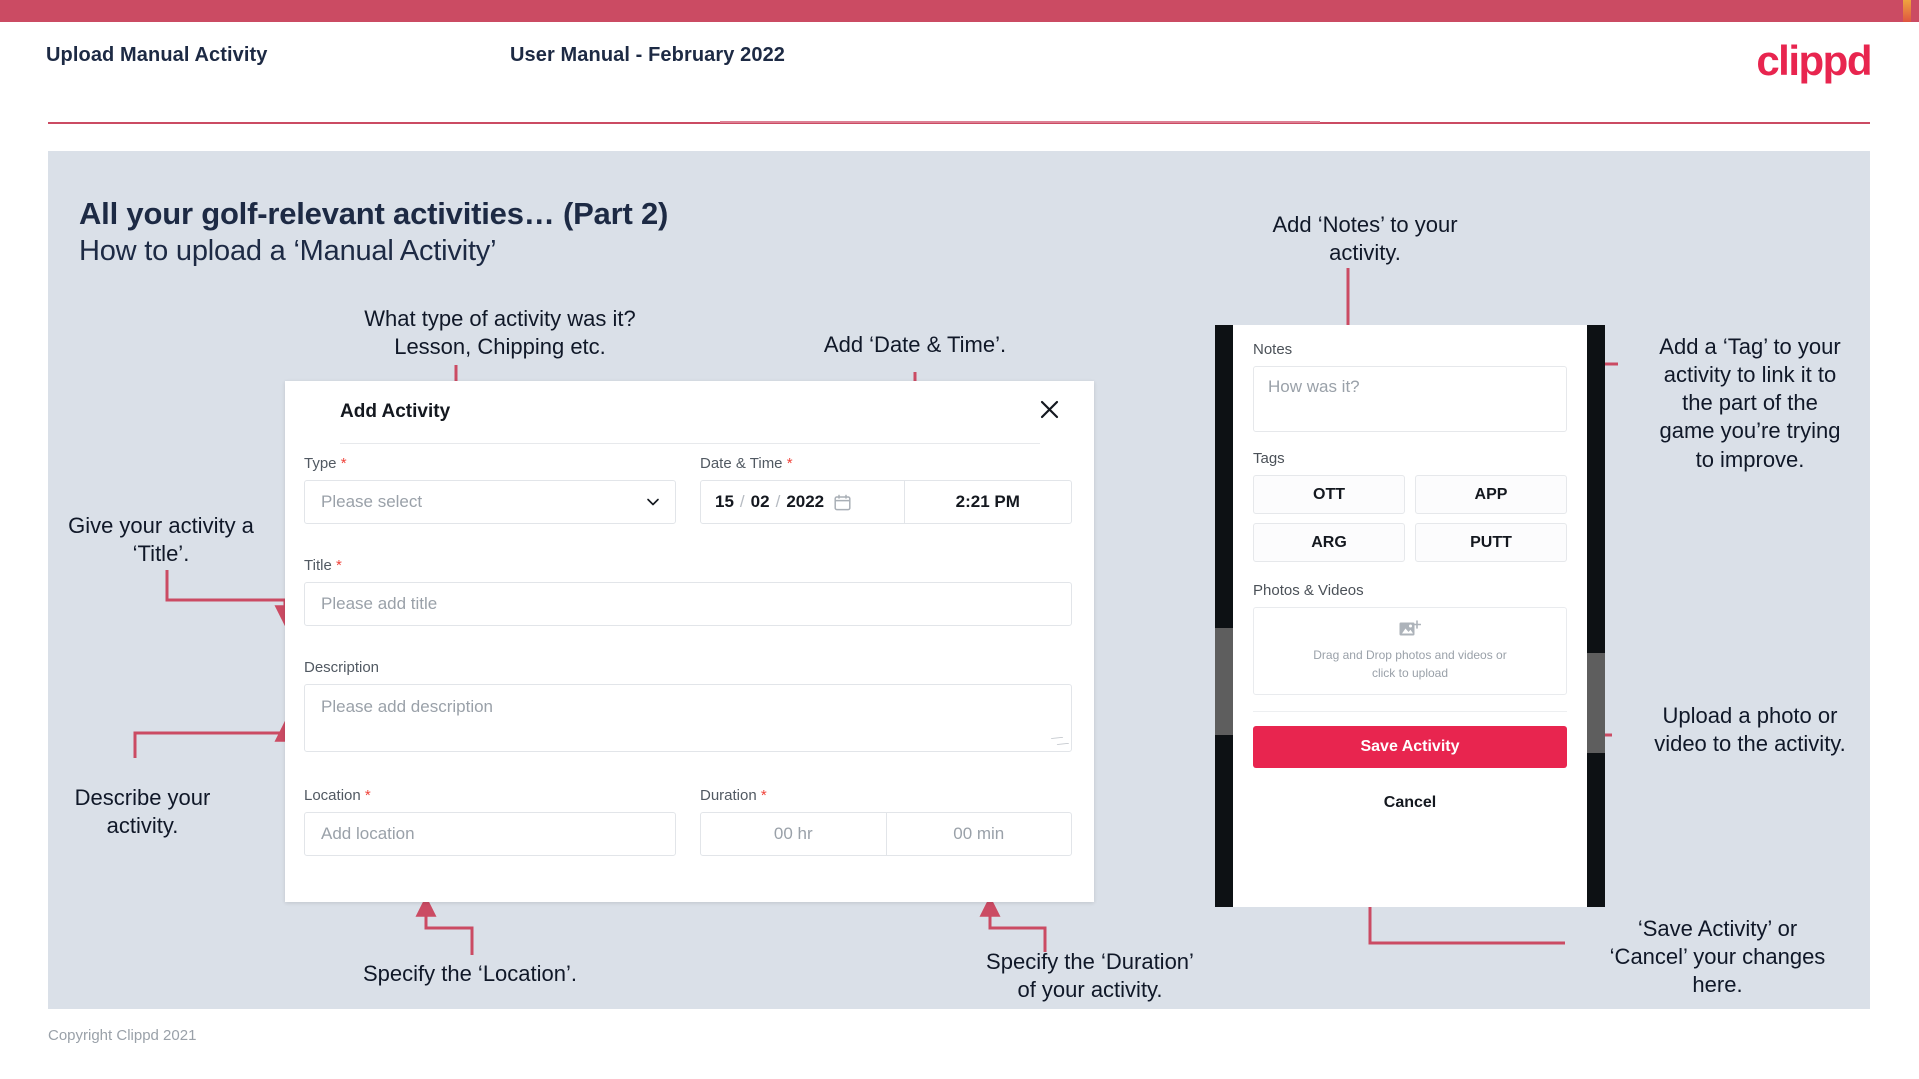 Image resolution: width=1919 pixels, height=1079 pixels. What do you see at coordinates (407, 706) in the screenshot?
I see `description-placeholder: Please add description` at bounding box center [407, 706].